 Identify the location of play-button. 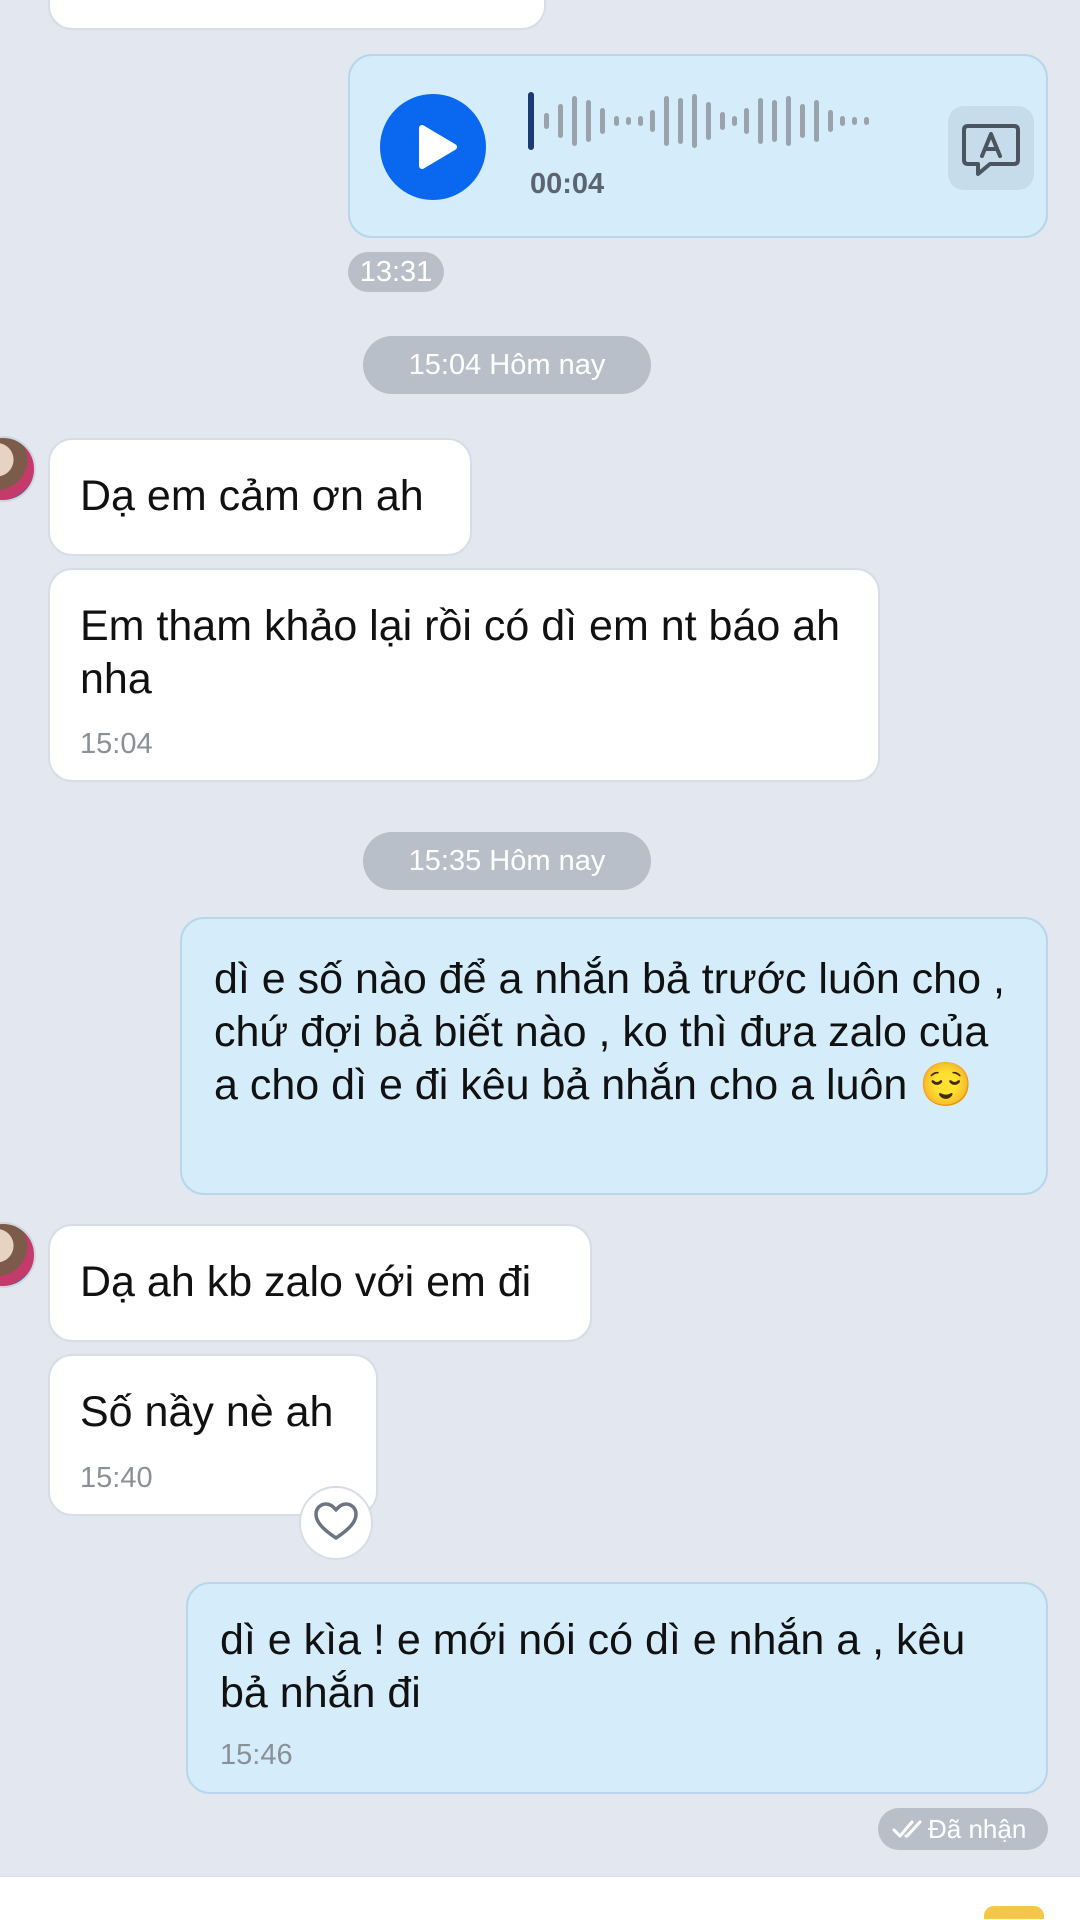
(433, 147).